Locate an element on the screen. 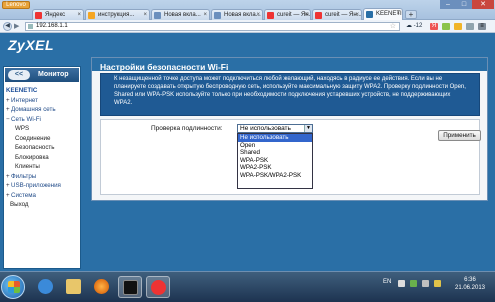  maximize-button: □ is located at coordinates (464, 4).